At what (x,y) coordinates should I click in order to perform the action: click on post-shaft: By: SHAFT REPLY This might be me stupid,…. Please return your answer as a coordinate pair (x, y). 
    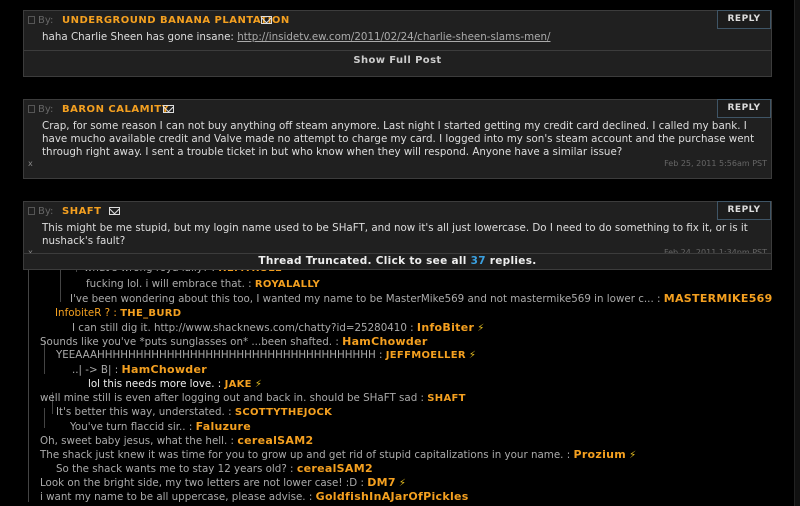
    Looking at the image, I should click on (397, 229).